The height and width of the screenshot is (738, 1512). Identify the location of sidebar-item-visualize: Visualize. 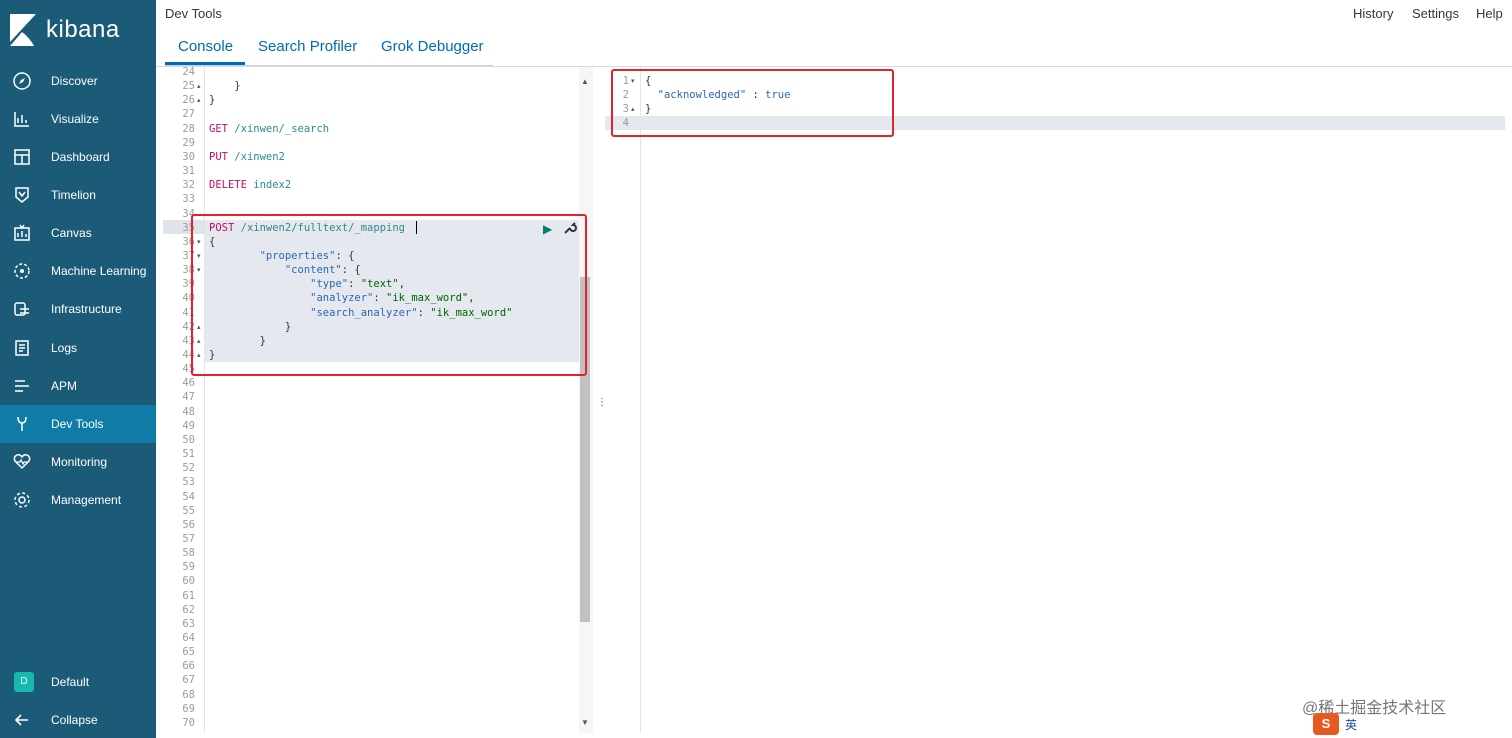
(78, 119).